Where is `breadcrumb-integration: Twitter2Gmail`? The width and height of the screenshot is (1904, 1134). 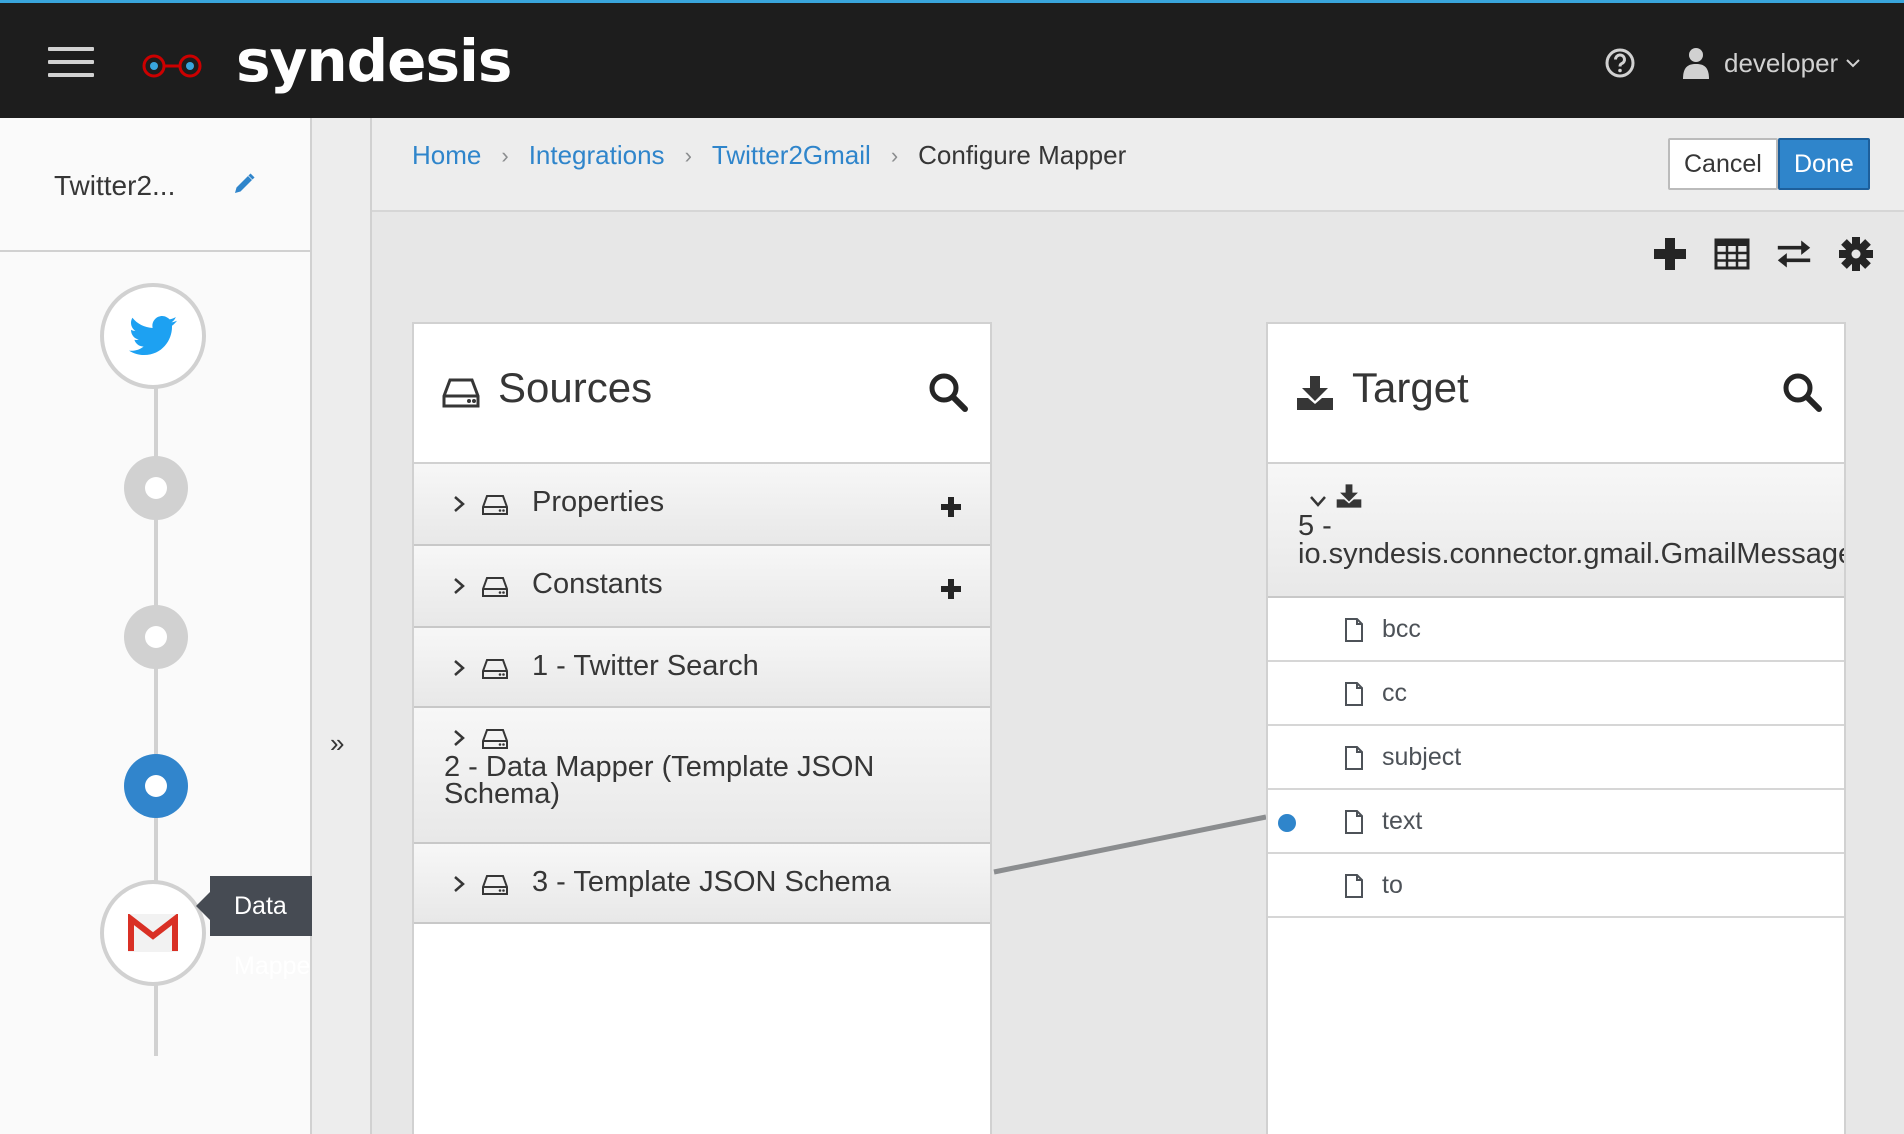
breadcrumb-integration: Twitter2Gmail is located at coordinates (791, 155).